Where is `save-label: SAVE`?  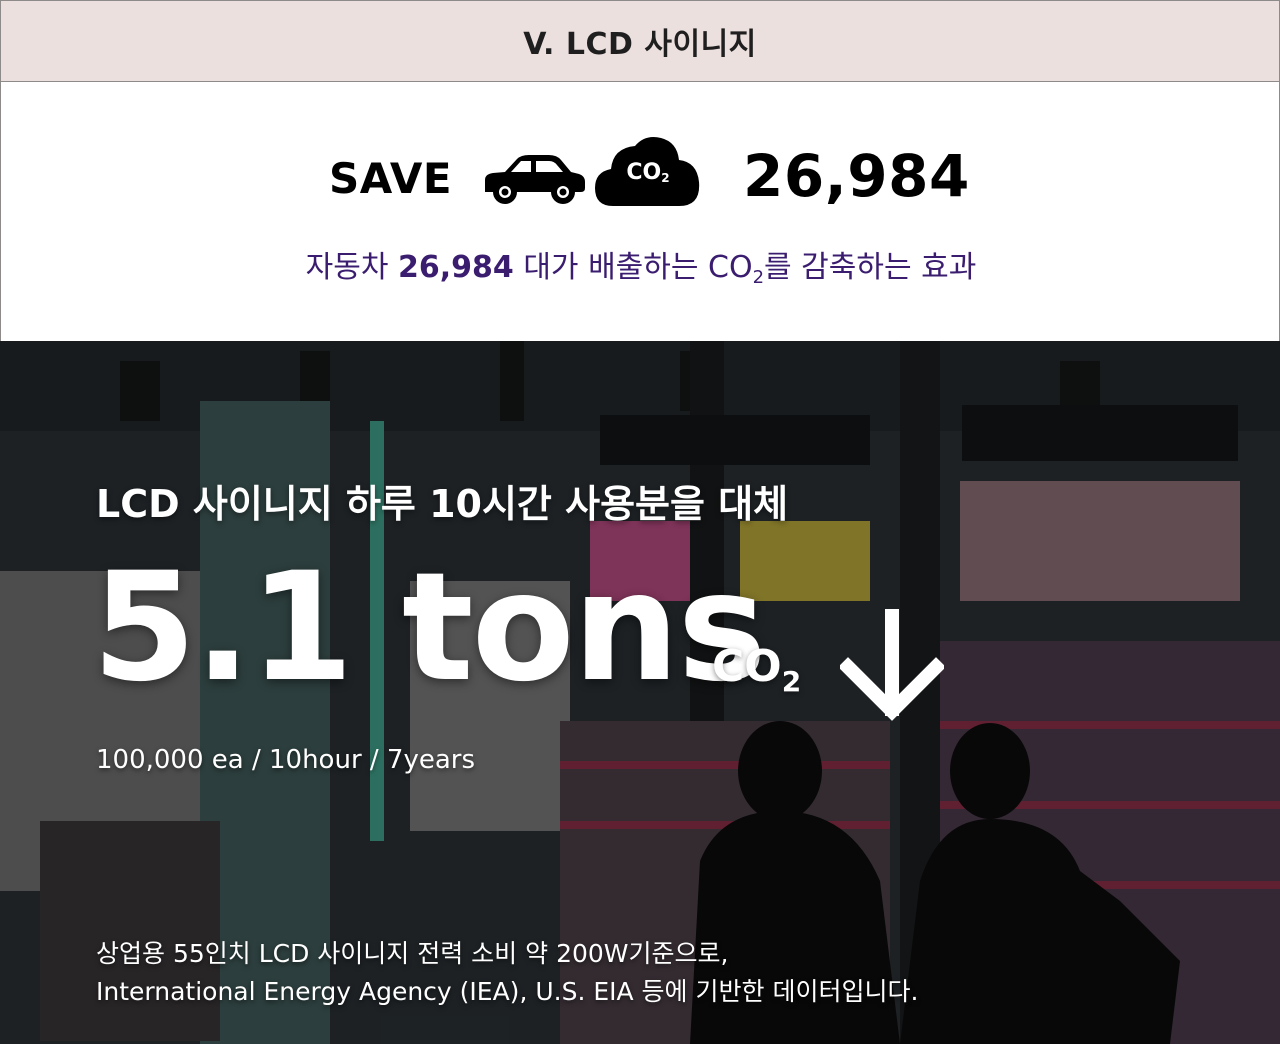 save-label: SAVE is located at coordinates (391, 178).